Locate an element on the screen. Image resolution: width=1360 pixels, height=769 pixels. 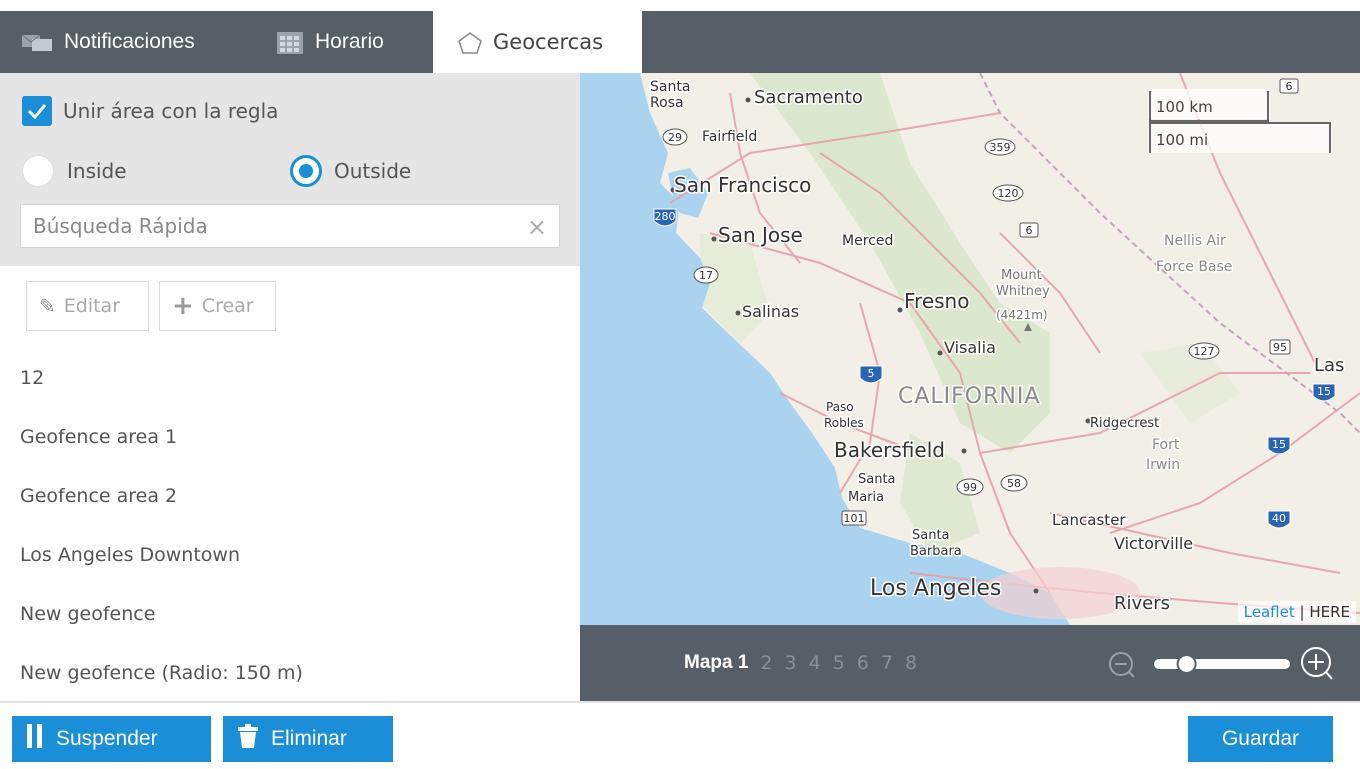
tab-bar: Notificaciones Horario Geocercas is located at coordinates (680, 42).